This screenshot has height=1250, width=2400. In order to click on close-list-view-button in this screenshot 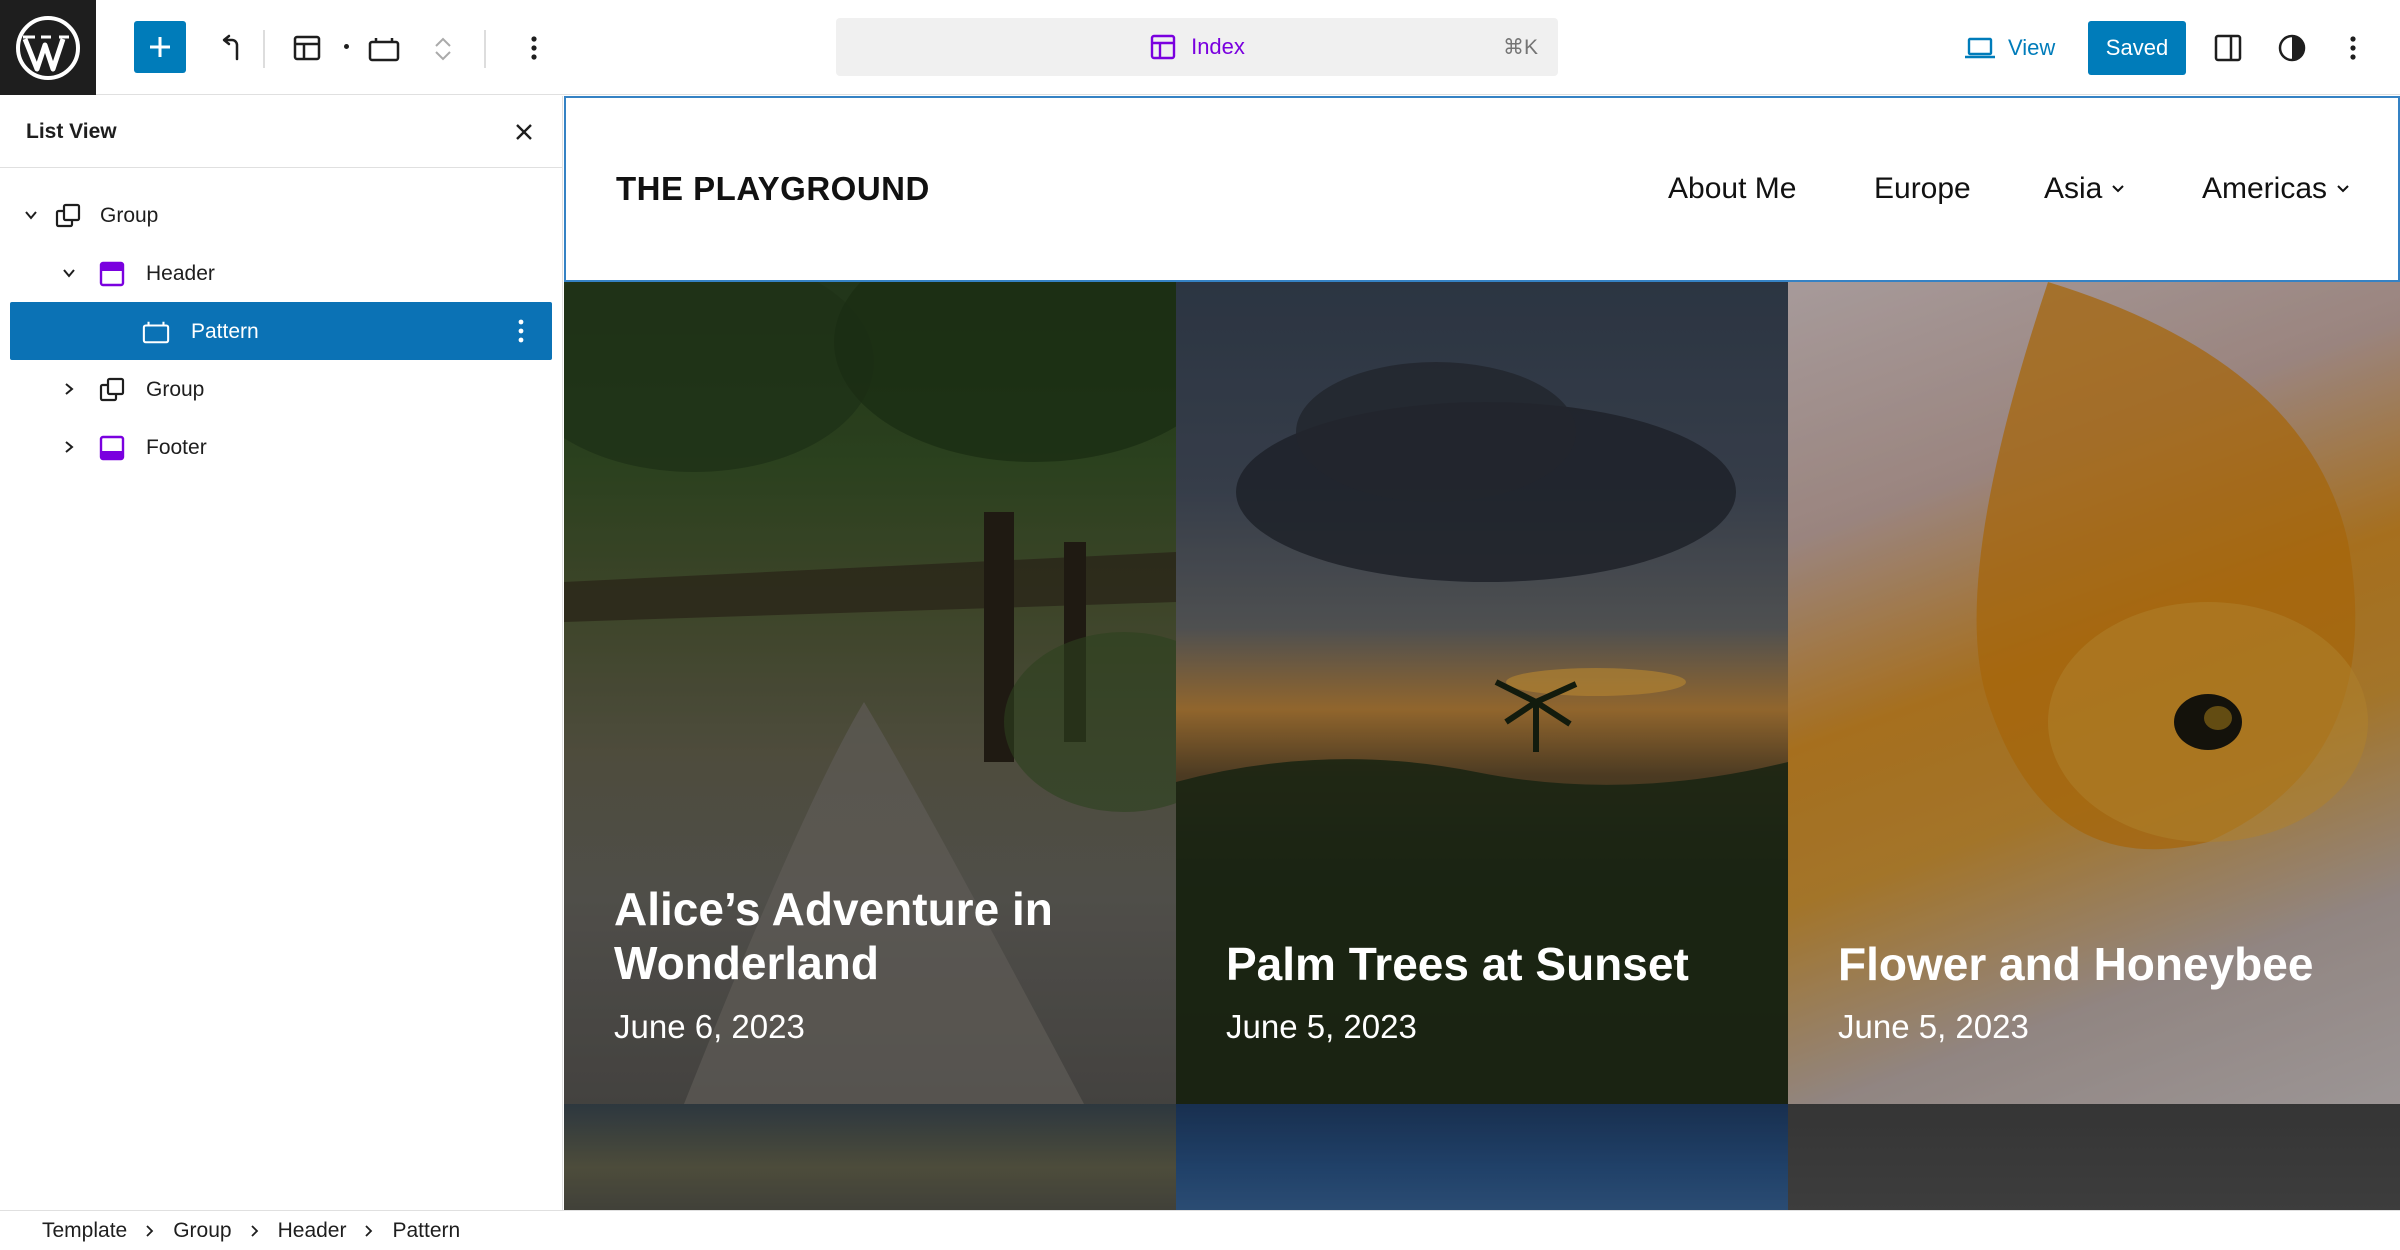, I will do `click(524, 132)`.